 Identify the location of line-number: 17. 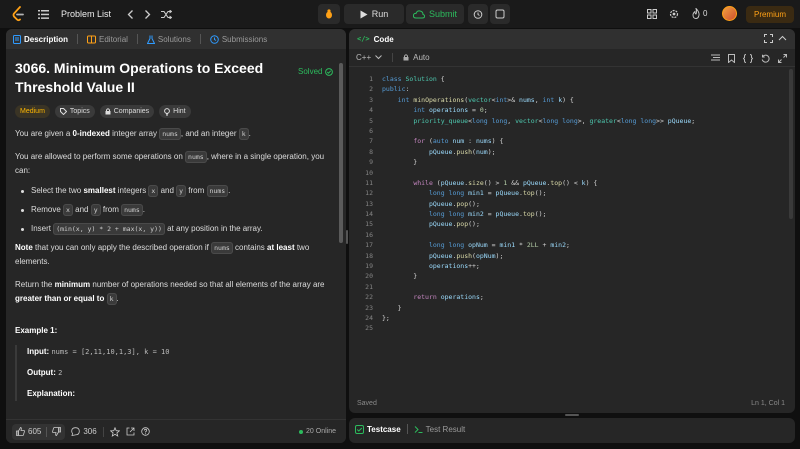
(369, 245).